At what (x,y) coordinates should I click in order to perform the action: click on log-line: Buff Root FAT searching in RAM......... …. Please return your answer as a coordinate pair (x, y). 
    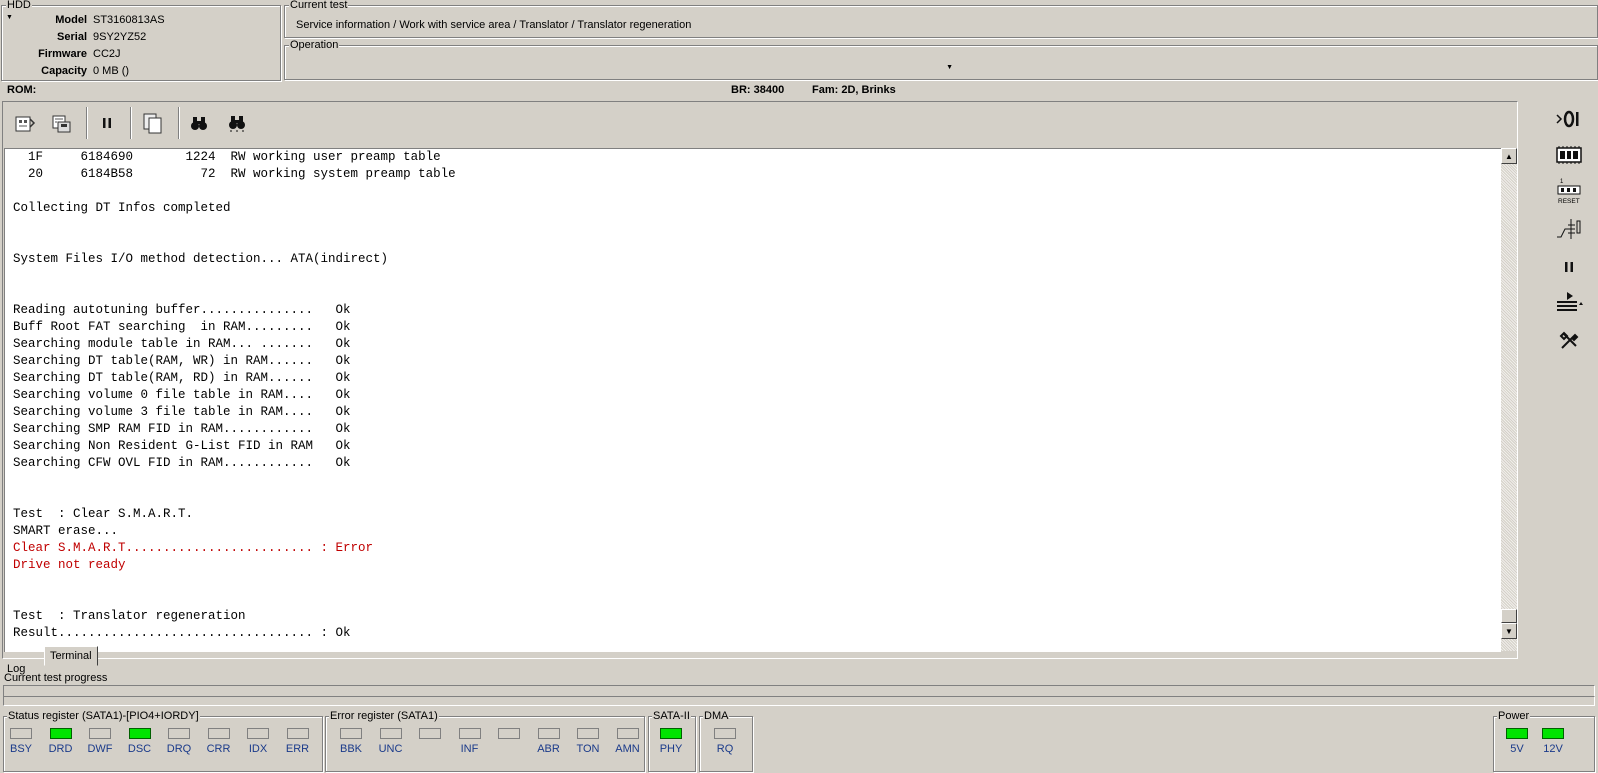
    Looking at the image, I should click on (182, 327).